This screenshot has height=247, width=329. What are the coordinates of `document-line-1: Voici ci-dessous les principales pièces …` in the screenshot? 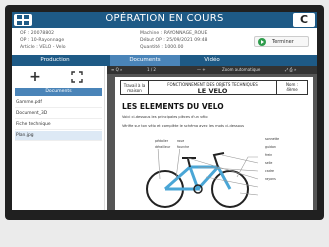 It's located at (165, 117).